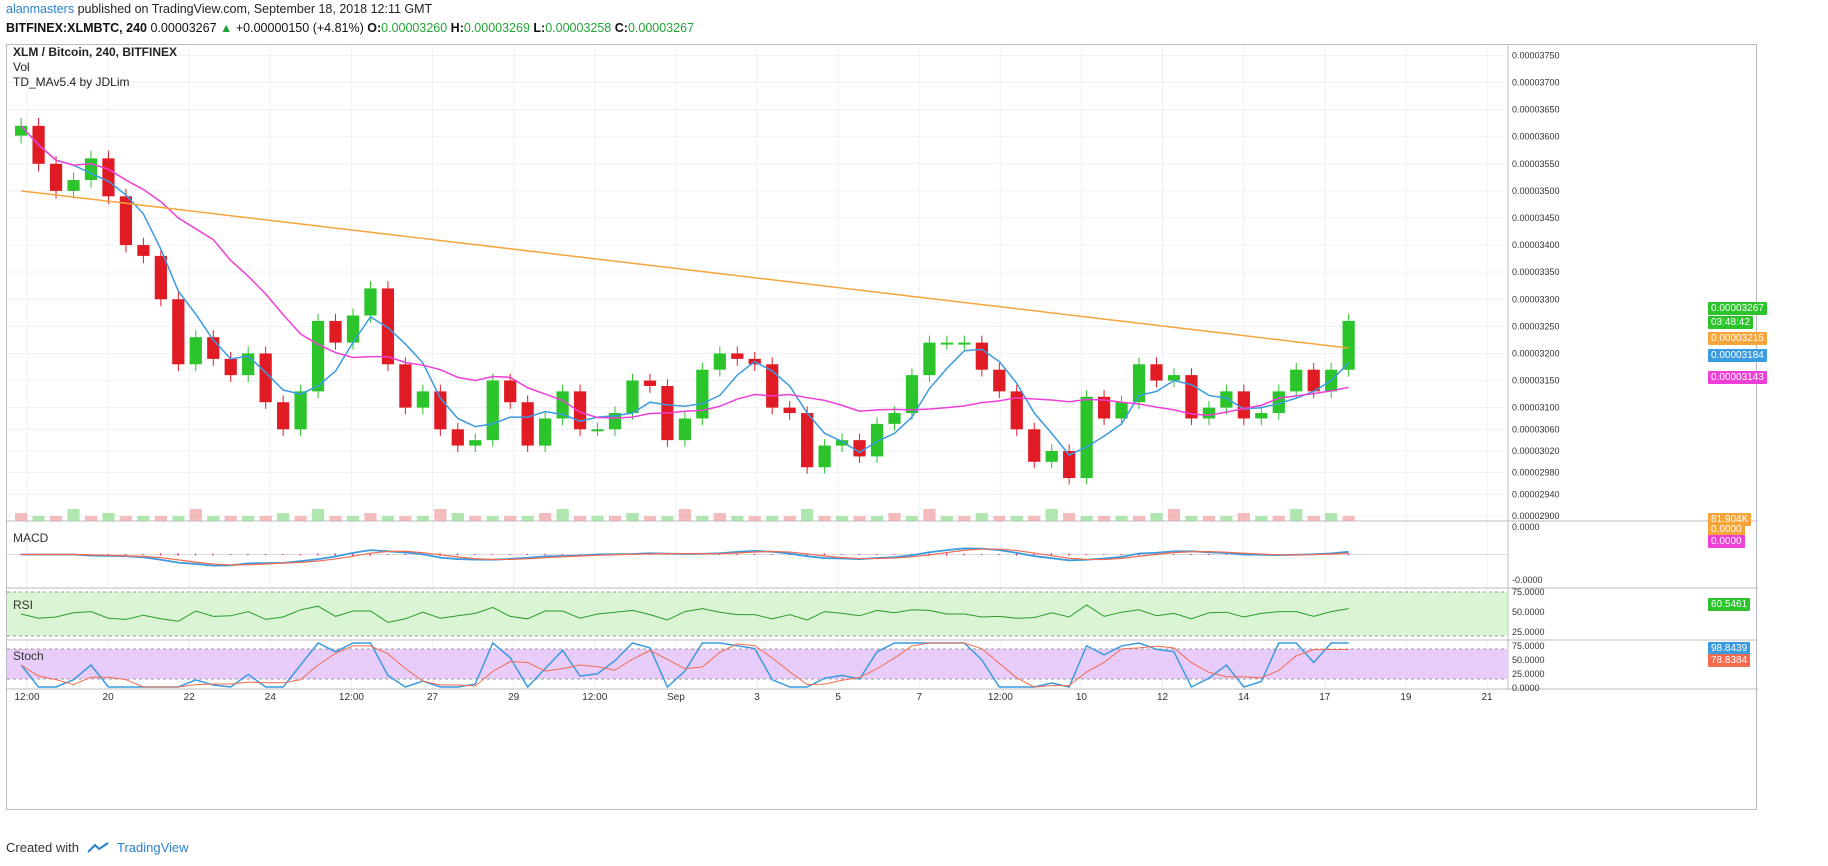 The width and height of the screenshot is (1828, 866). Describe the element at coordinates (514, 697) in the screenshot. I see `x-tick-label: 29` at that location.